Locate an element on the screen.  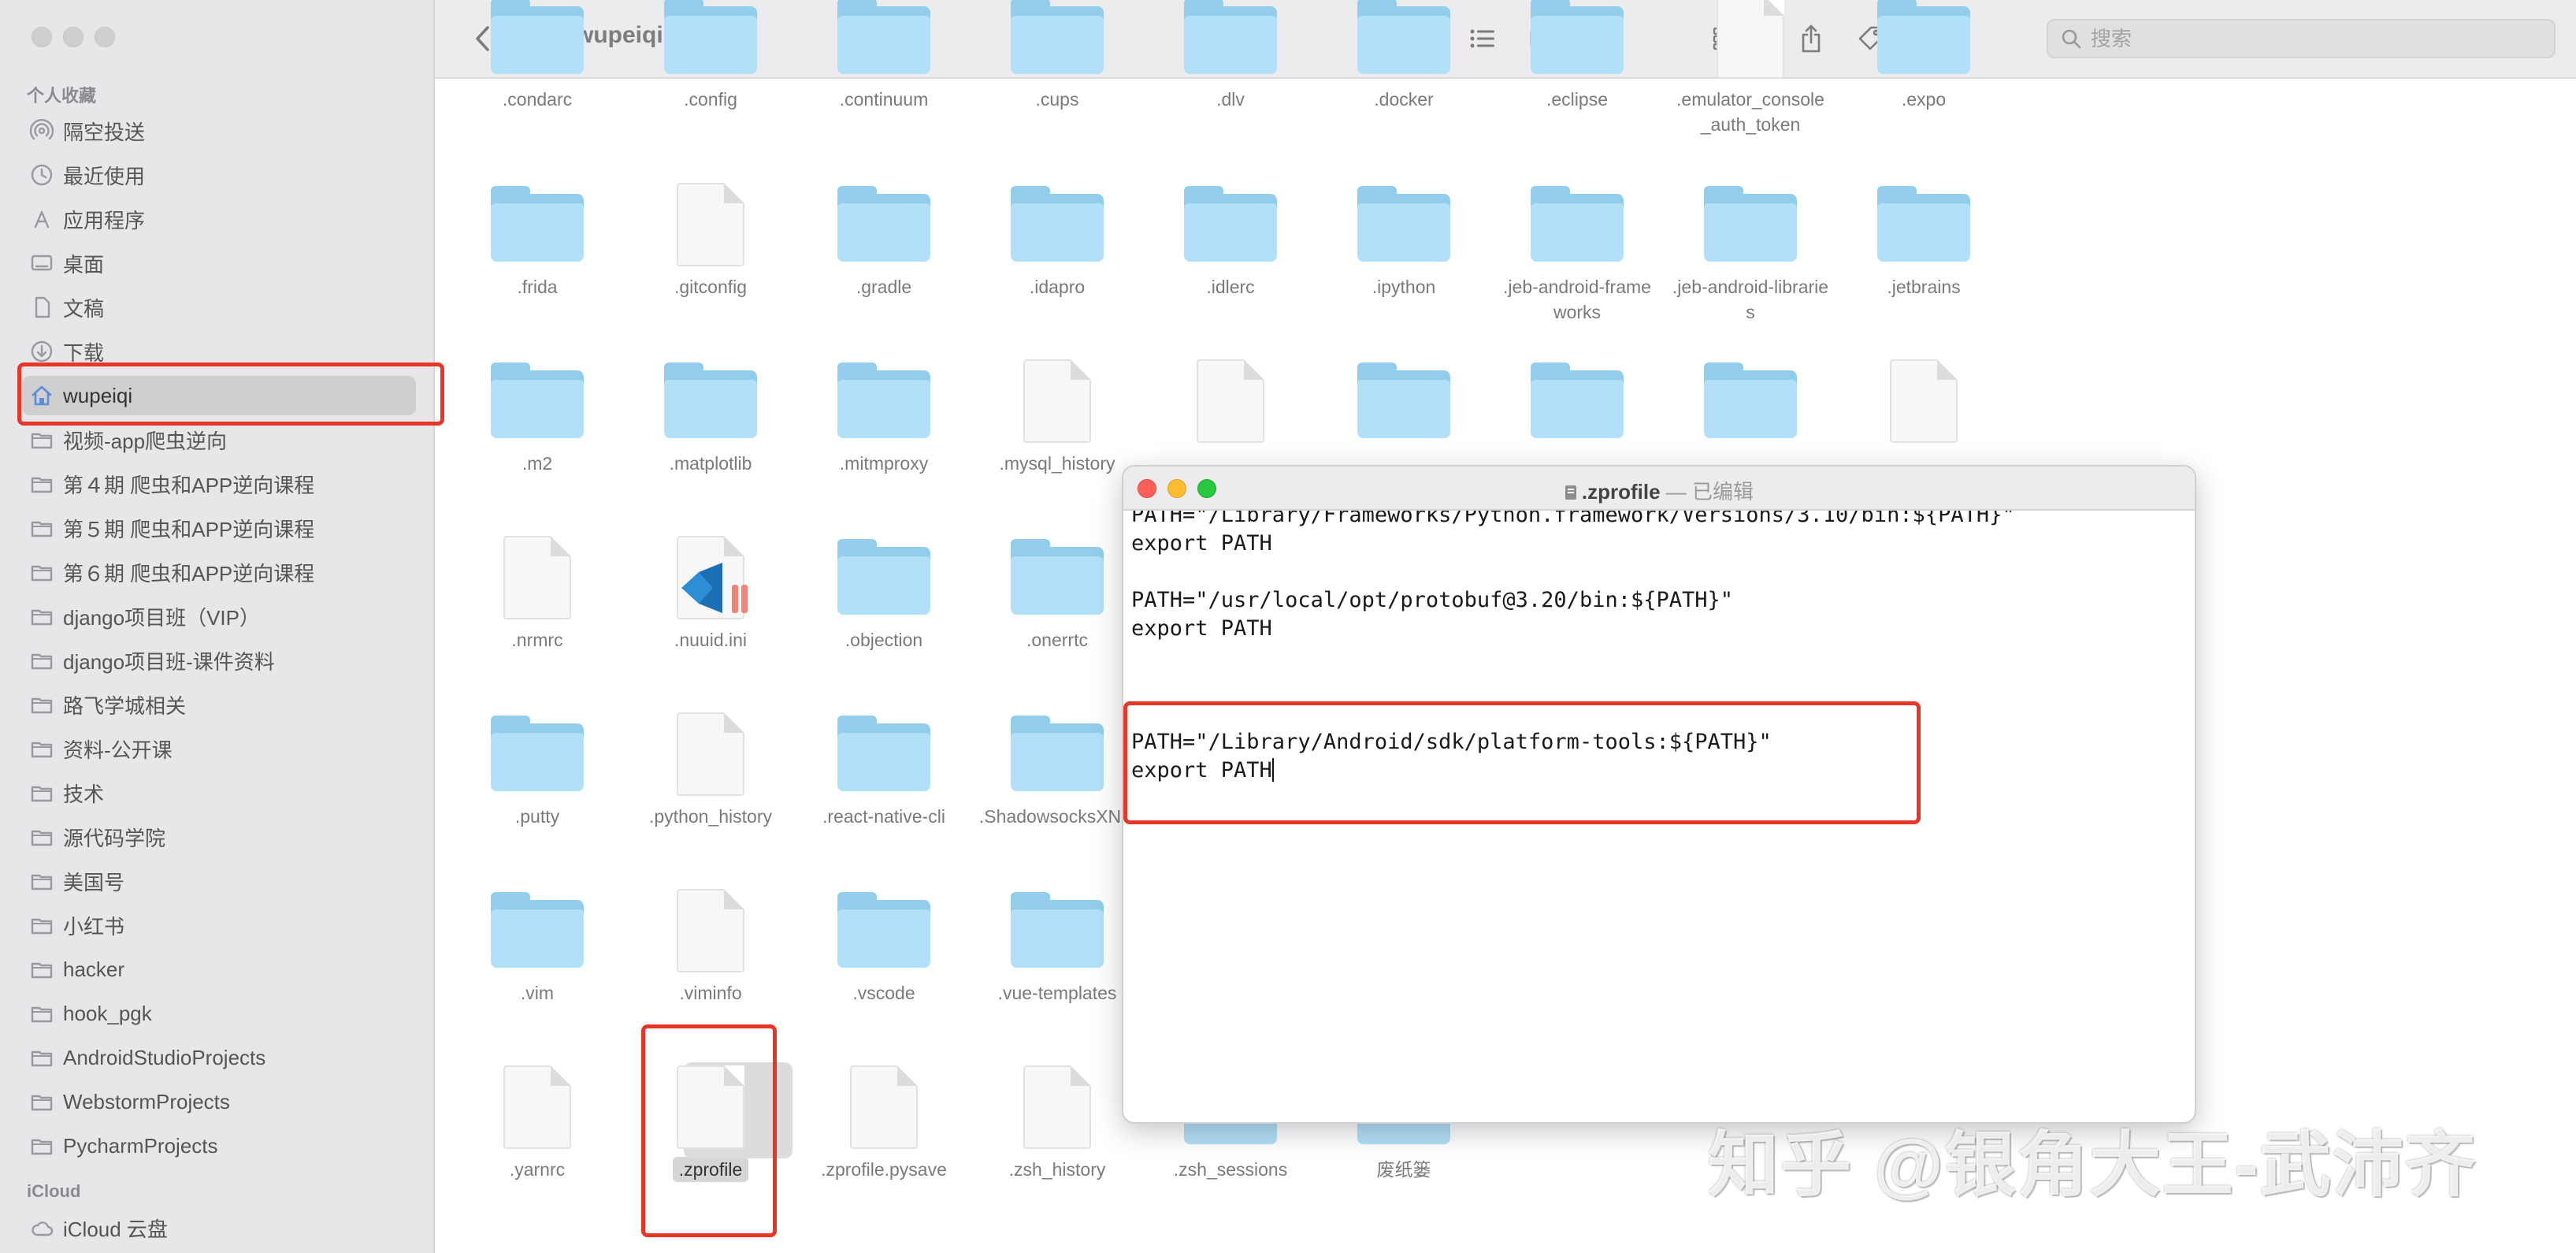
file-name-label: .gradle is located at coordinates (884, 286).